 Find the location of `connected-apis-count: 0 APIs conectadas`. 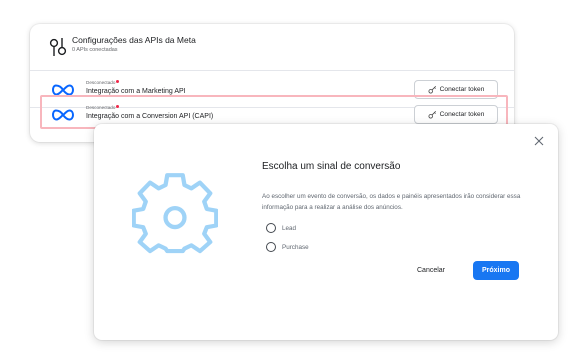

connected-apis-count: 0 APIs conectadas is located at coordinates (95, 50).